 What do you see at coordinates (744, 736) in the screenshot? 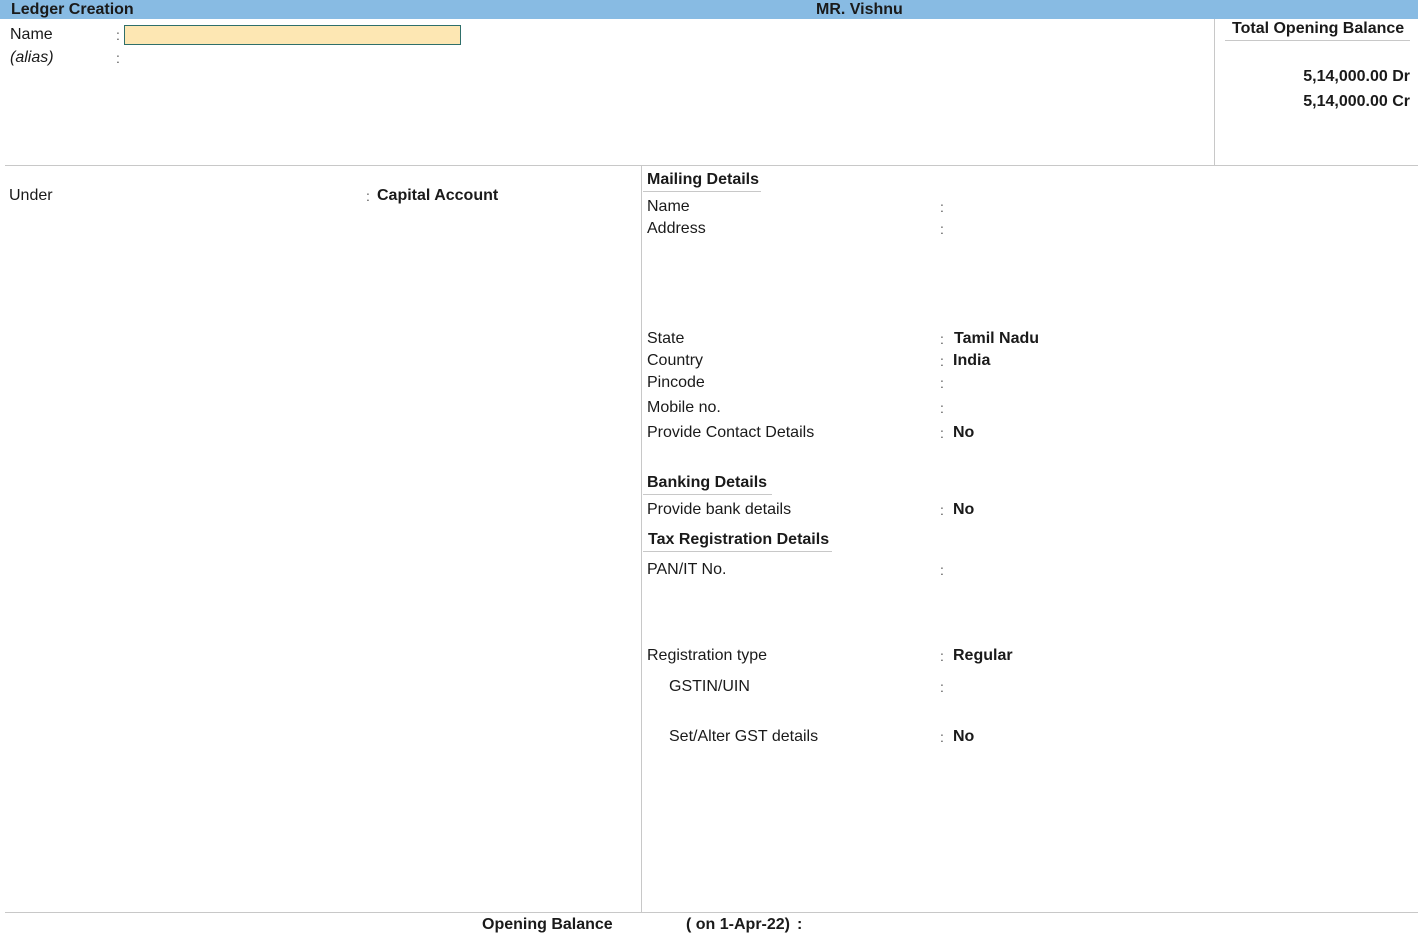
I see `set-alter-gst-label: Set/Alter GST details` at bounding box center [744, 736].